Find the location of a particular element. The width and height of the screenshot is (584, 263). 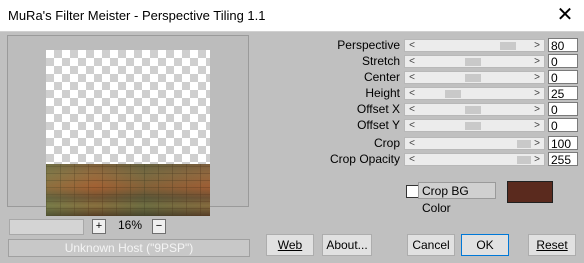

value-offset-y: 0 is located at coordinates (563, 125).